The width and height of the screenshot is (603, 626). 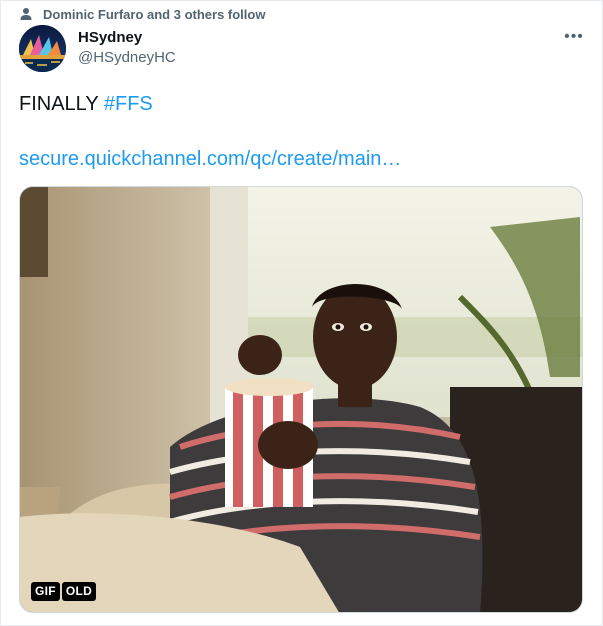 What do you see at coordinates (42, 48) in the screenshot?
I see `opera-house-avatar` at bounding box center [42, 48].